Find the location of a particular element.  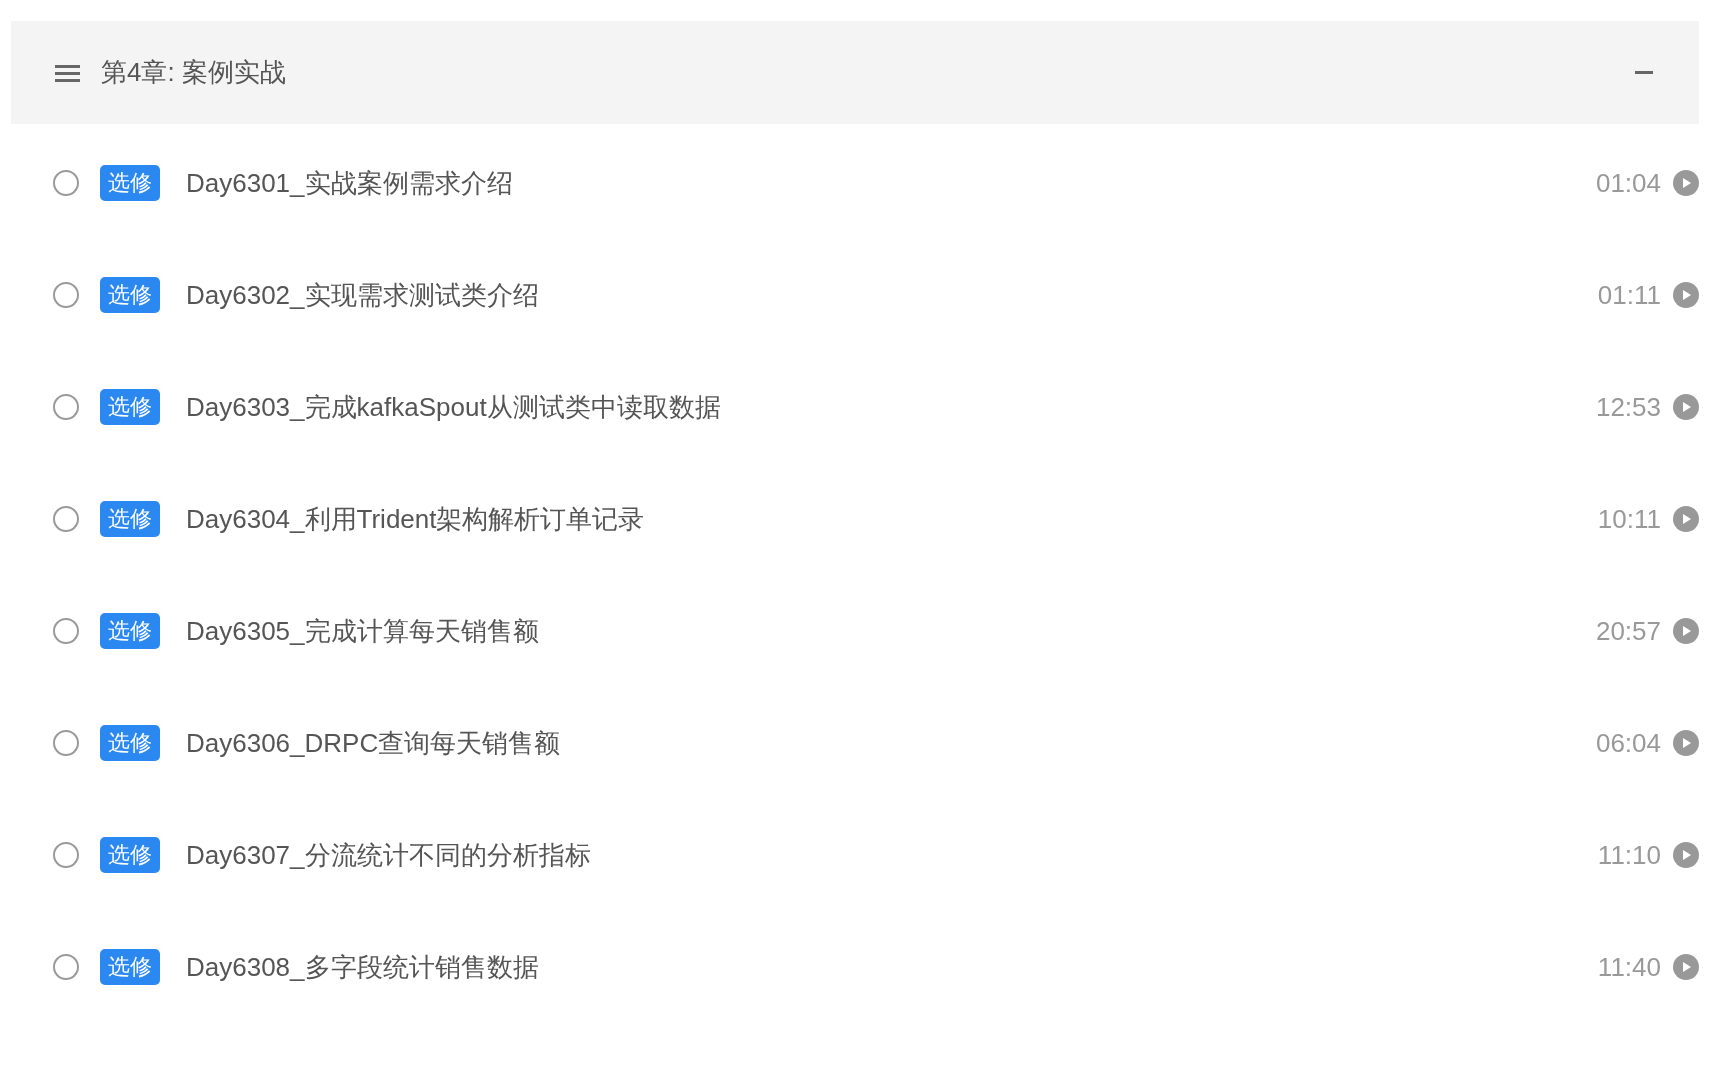

lesson-duration: 01:04 is located at coordinates (1628, 183).